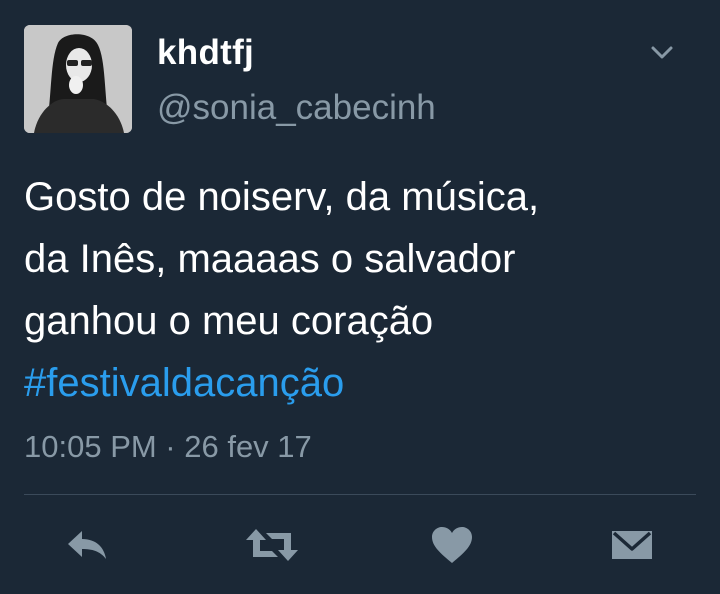  I want to click on like-button, so click(452, 545).